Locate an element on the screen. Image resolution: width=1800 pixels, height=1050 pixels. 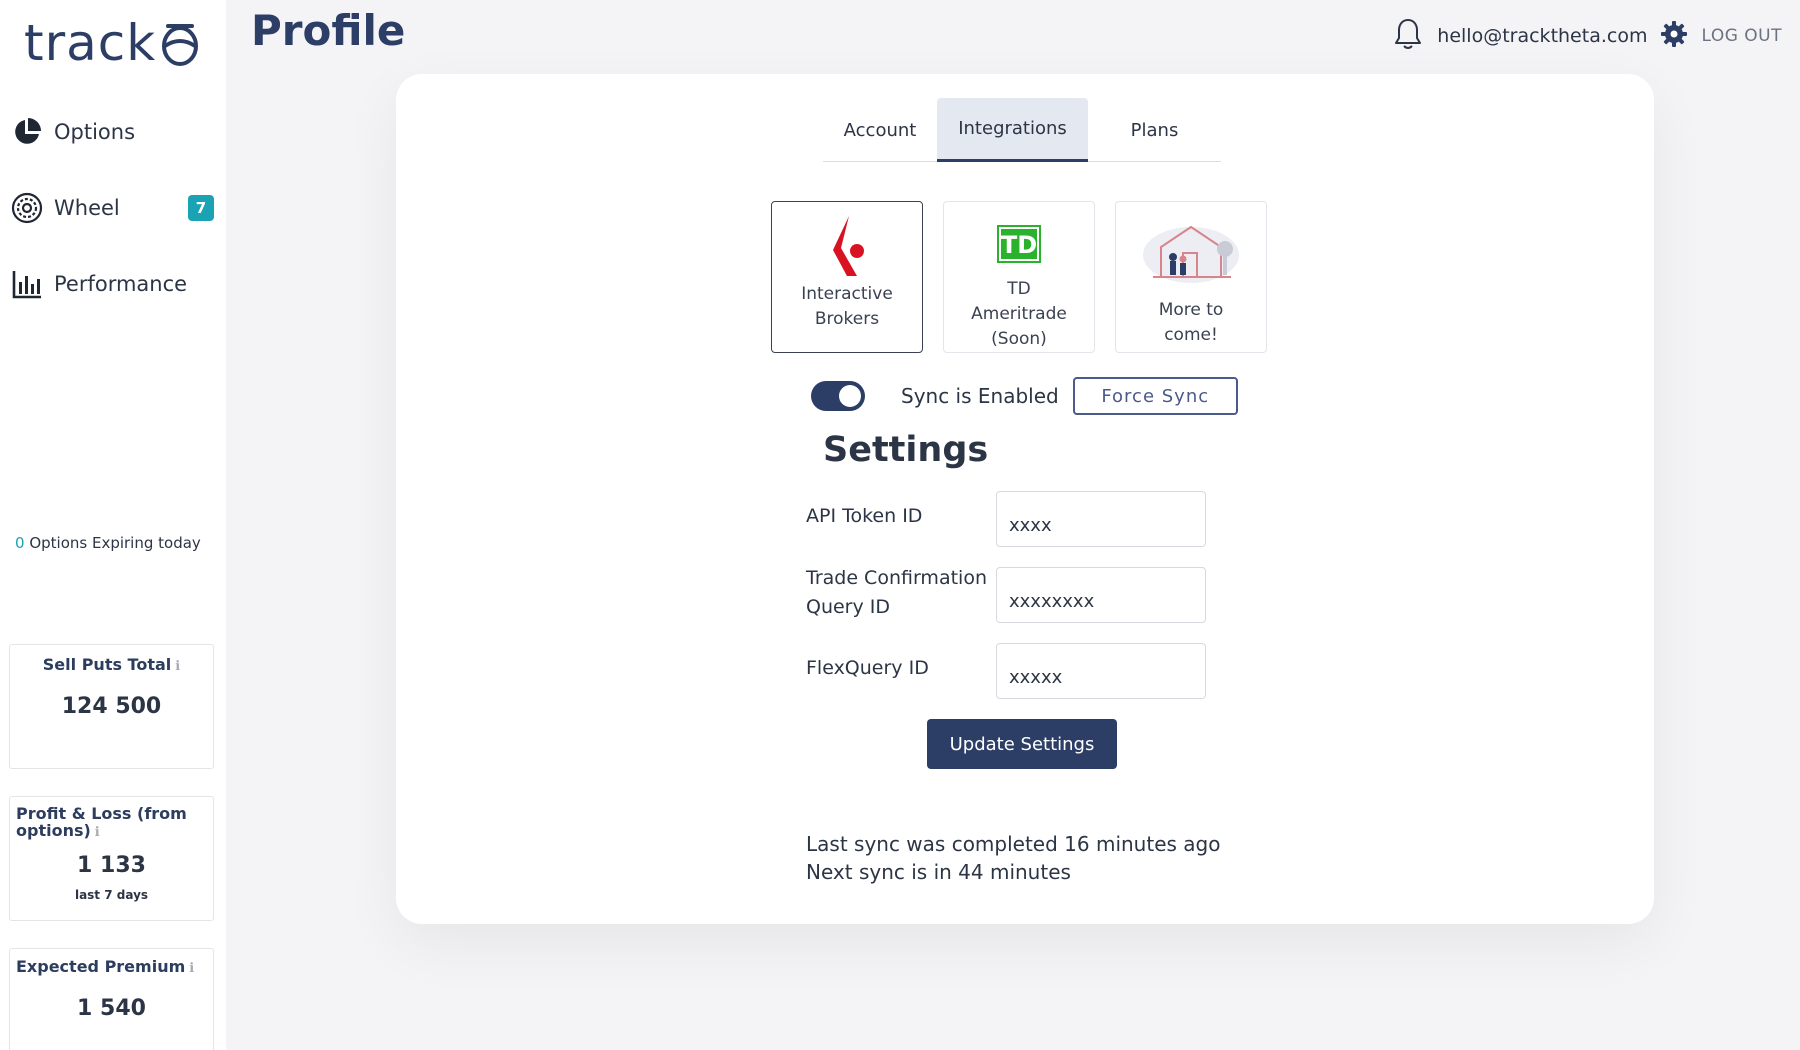
stat-title: Profit & Loss (from options) is located at coordinates (101, 822).